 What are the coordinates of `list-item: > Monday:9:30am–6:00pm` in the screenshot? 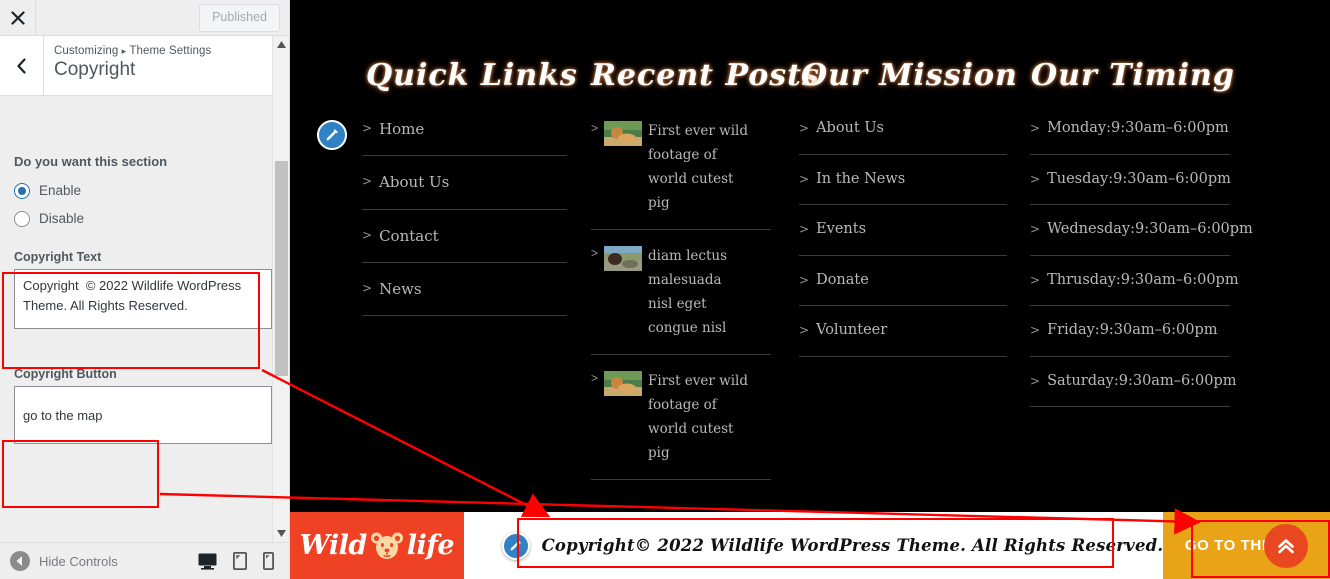 It's located at (1130, 137).